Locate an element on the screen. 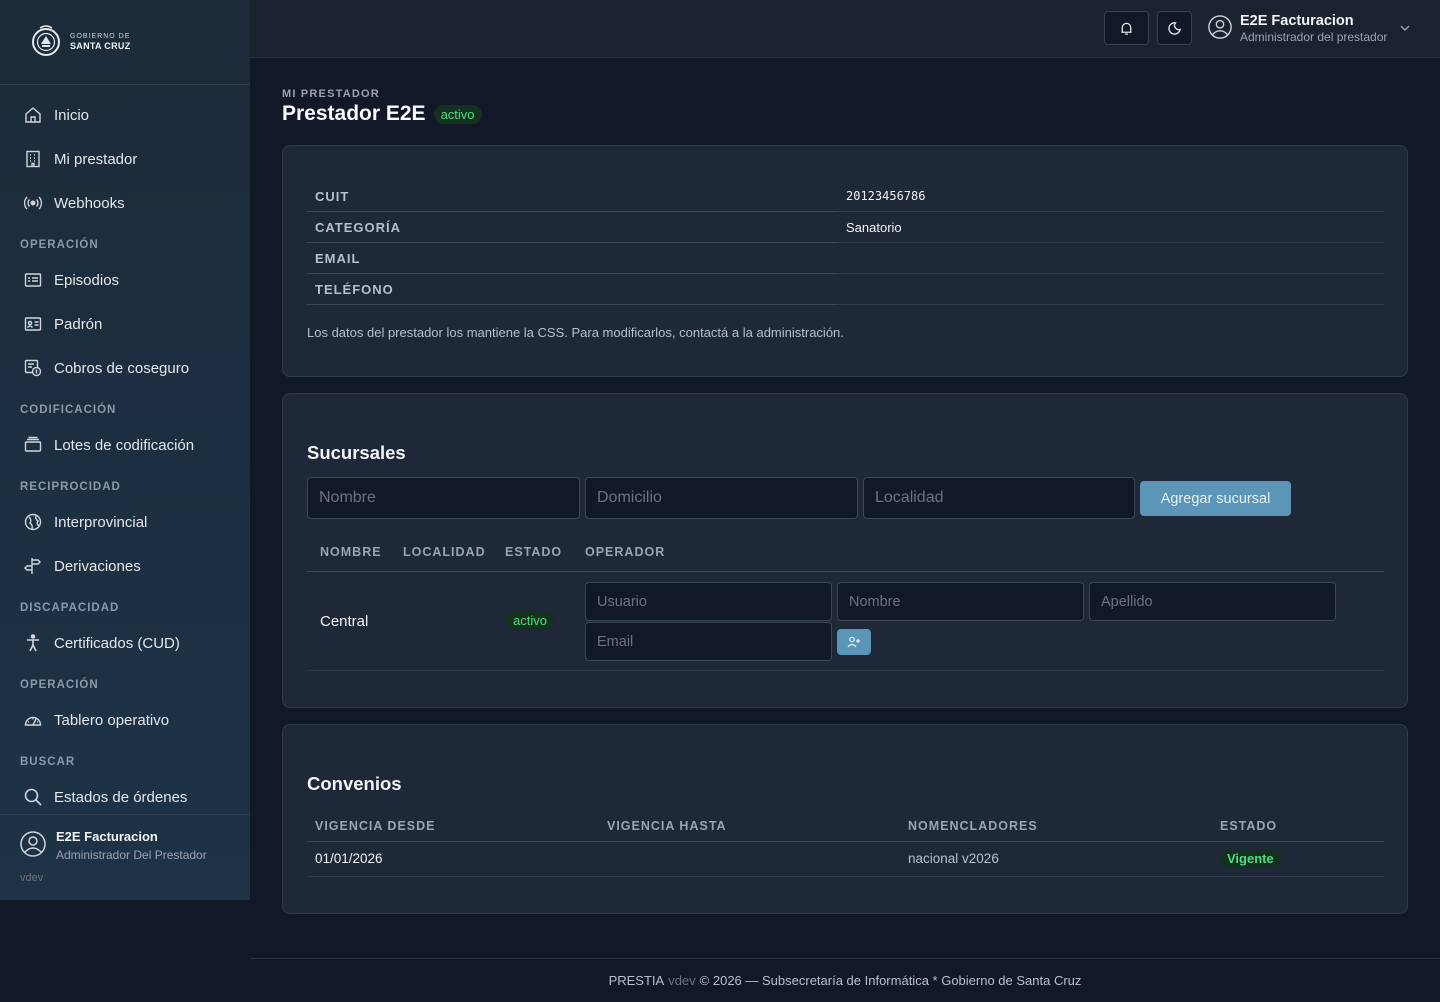  sidebar-item-estados-ordenes: Estados de órdenes is located at coordinates (125, 797).